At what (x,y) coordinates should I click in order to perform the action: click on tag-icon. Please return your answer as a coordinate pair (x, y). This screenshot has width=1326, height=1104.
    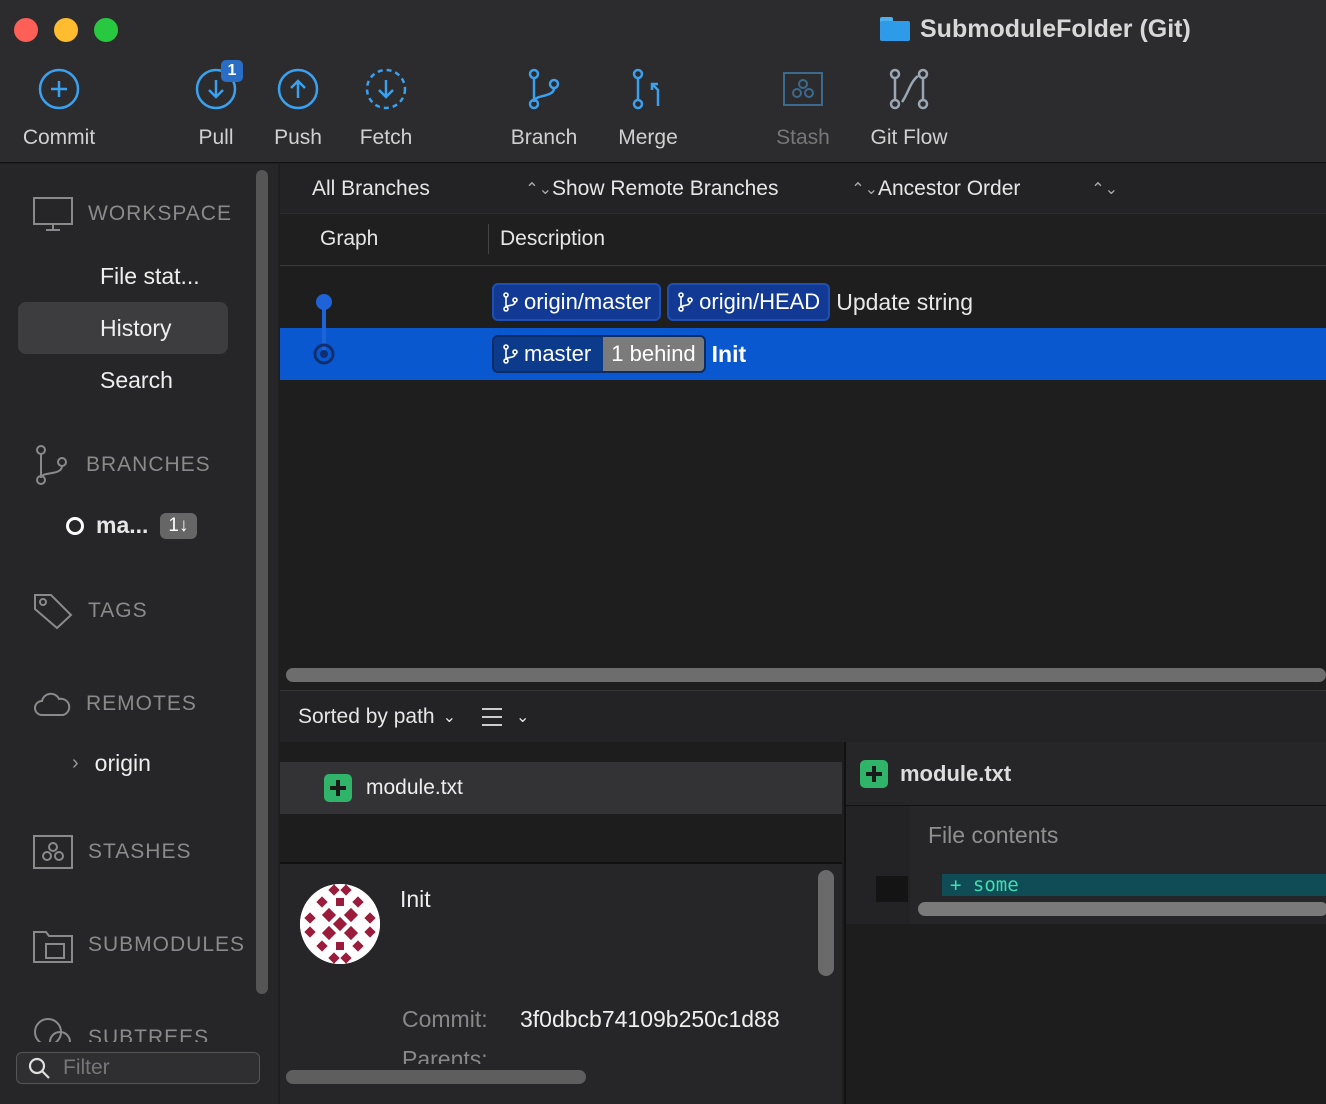
    Looking at the image, I should click on (53, 612).